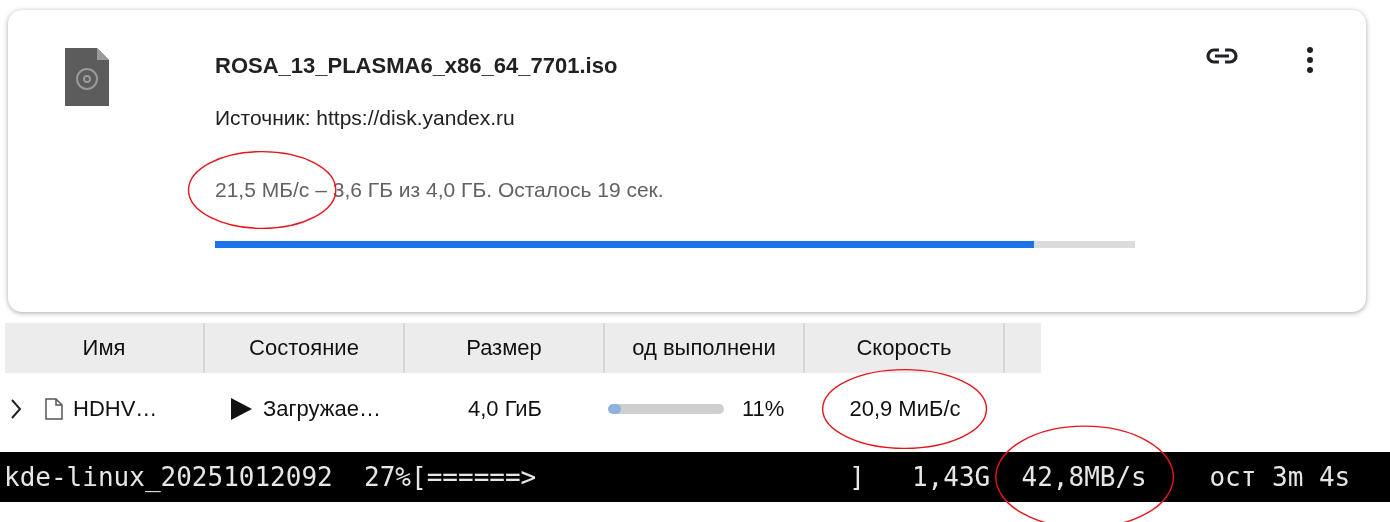 This screenshot has width=1390, height=522. What do you see at coordinates (387, 477) in the screenshot?
I see `percent-text: 27%` at bounding box center [387, 477].